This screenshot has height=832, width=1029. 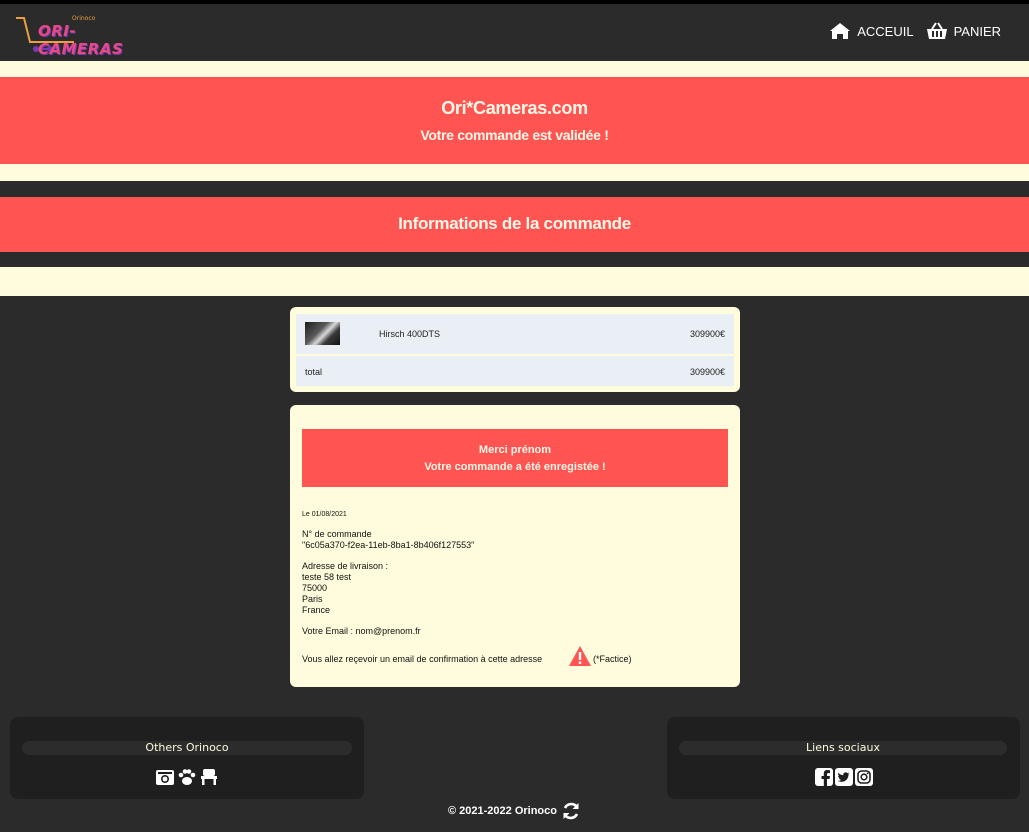 I want to click on cart-summary: Hirsch 400DTS 309900€ total 309900€, so click(x=515, y=349).